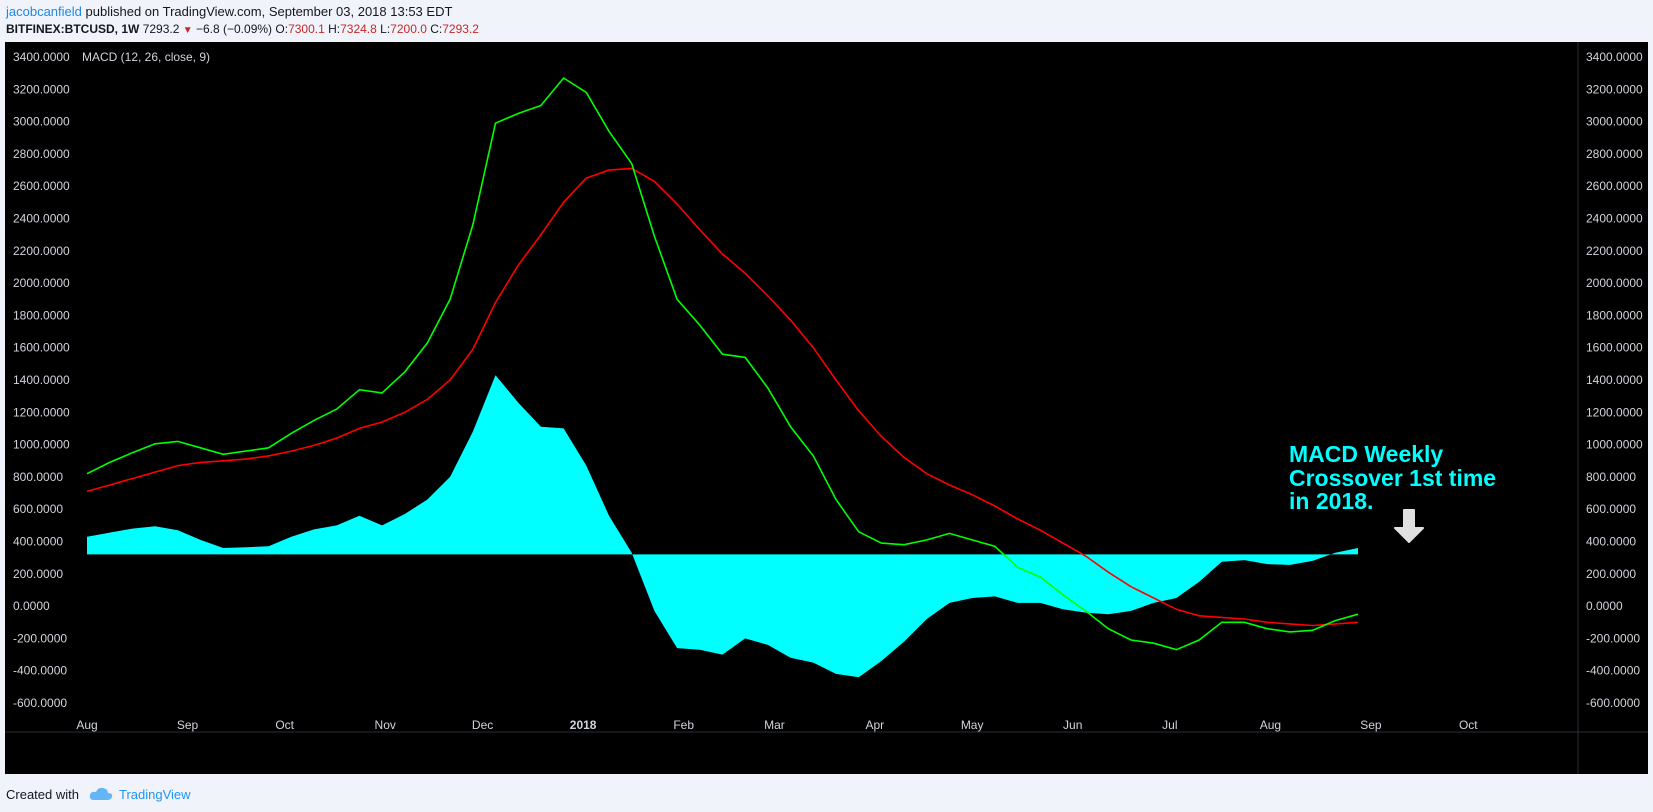 Image resolution: width=1653 pixels, height=812 pixels. What do you see at coordinates (334, 29) in the screenshot?
I see `high-label: H:` at bounding box center [334, 29].